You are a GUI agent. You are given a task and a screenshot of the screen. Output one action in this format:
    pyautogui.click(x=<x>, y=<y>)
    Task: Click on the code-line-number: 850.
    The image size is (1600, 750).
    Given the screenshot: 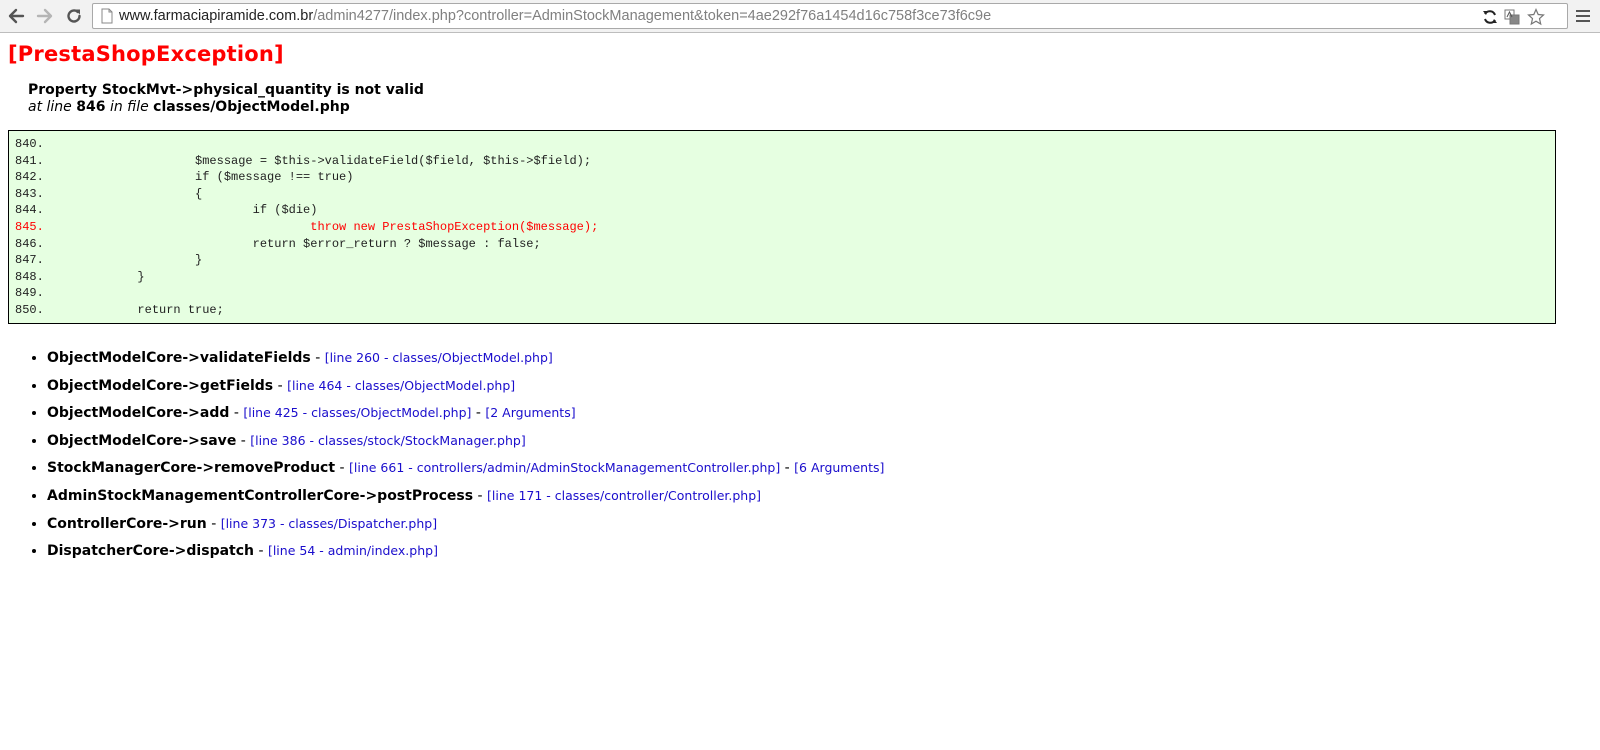 What is the action you would take?
    pyautogui.click(x=29, y=309)
    